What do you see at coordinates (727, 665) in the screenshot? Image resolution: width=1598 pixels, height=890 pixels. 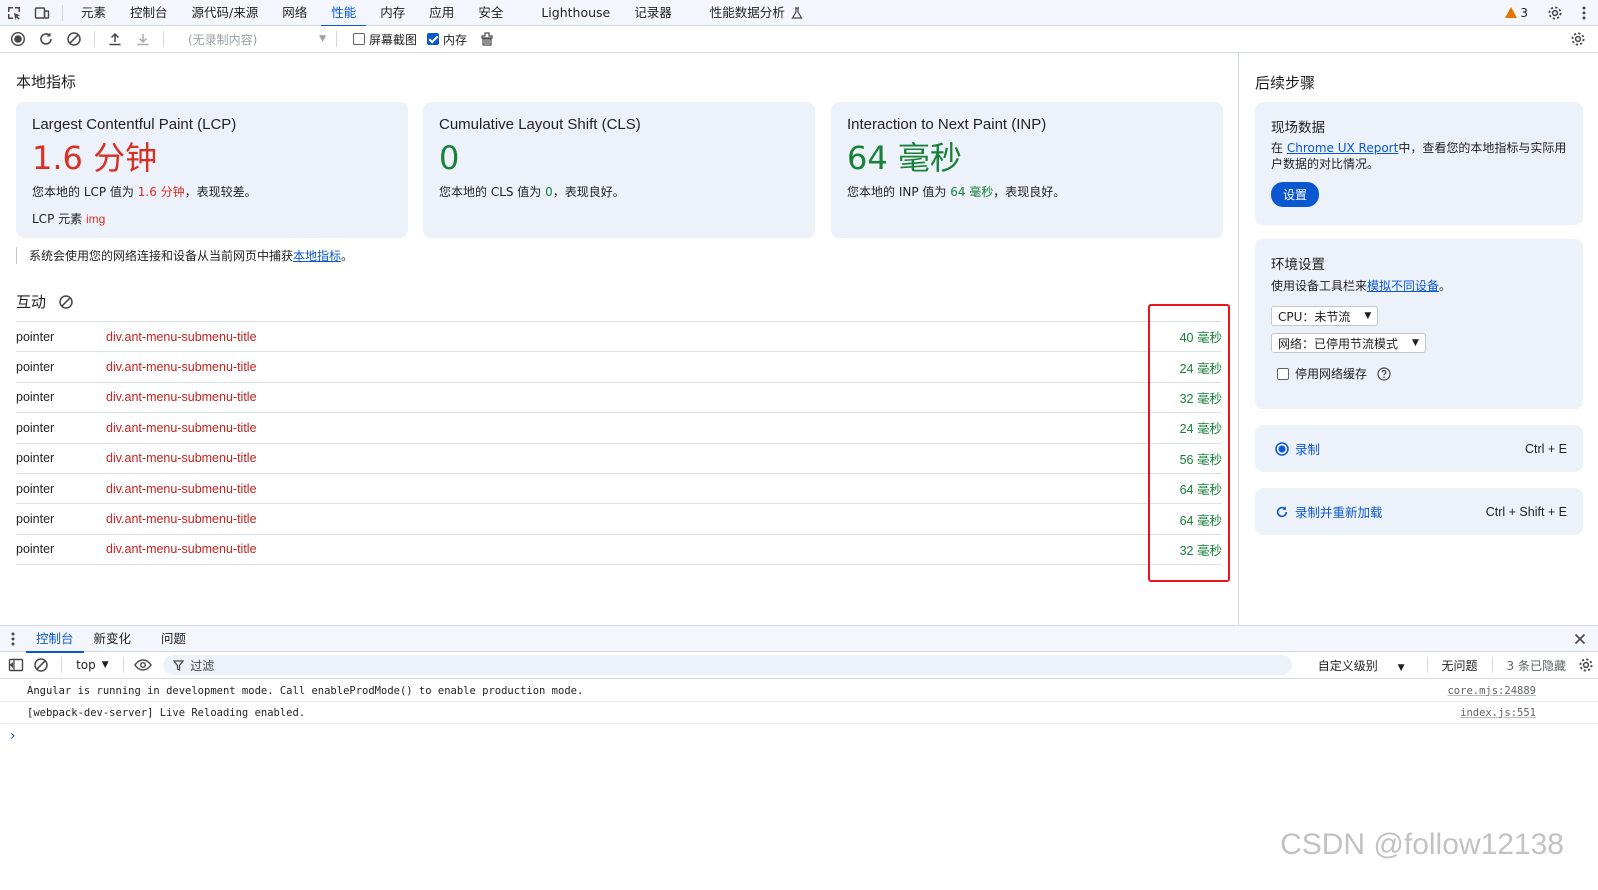 I see `console-filter-input: 过滤` at bounding box center [727, 665].